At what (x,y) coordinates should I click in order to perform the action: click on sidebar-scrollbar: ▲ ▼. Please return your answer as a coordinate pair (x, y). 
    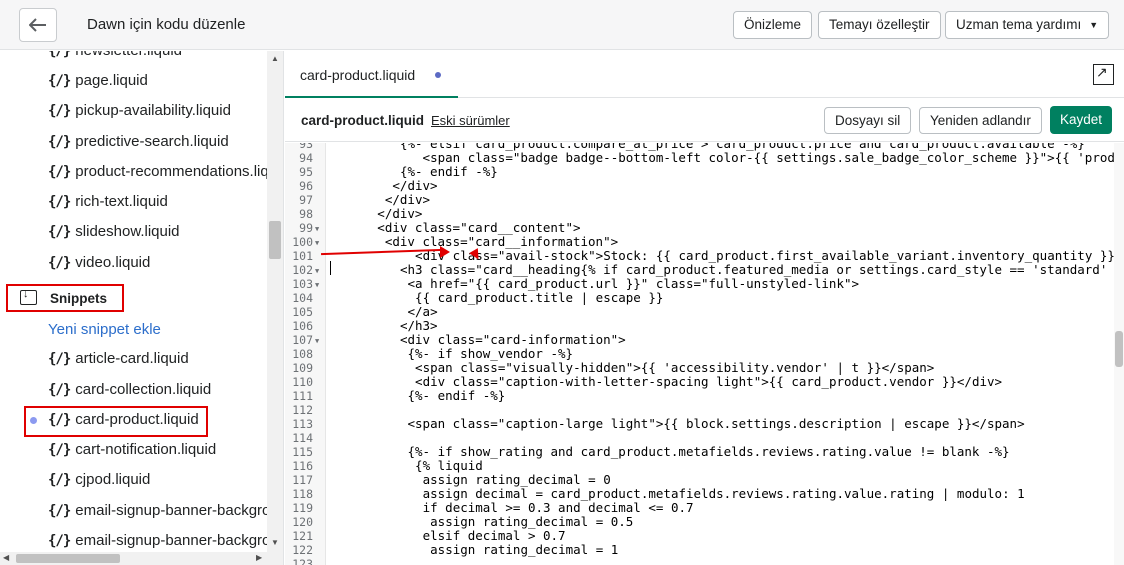
    Looking at the image, I should click on (275, 308).